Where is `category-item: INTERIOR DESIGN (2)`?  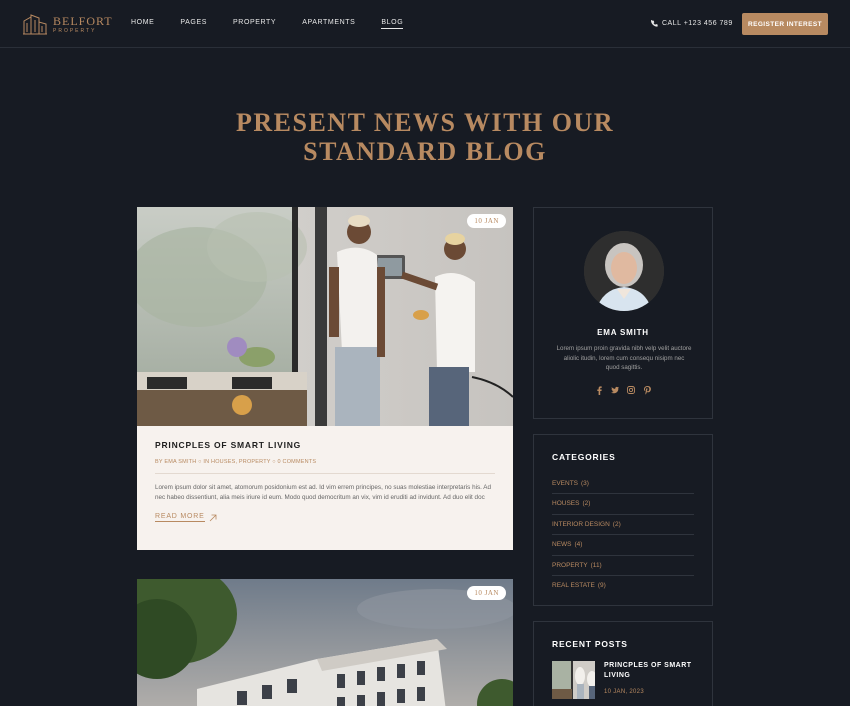
category-item: INTERIOR DESIGN (2) is located at coordinates (623, 525).